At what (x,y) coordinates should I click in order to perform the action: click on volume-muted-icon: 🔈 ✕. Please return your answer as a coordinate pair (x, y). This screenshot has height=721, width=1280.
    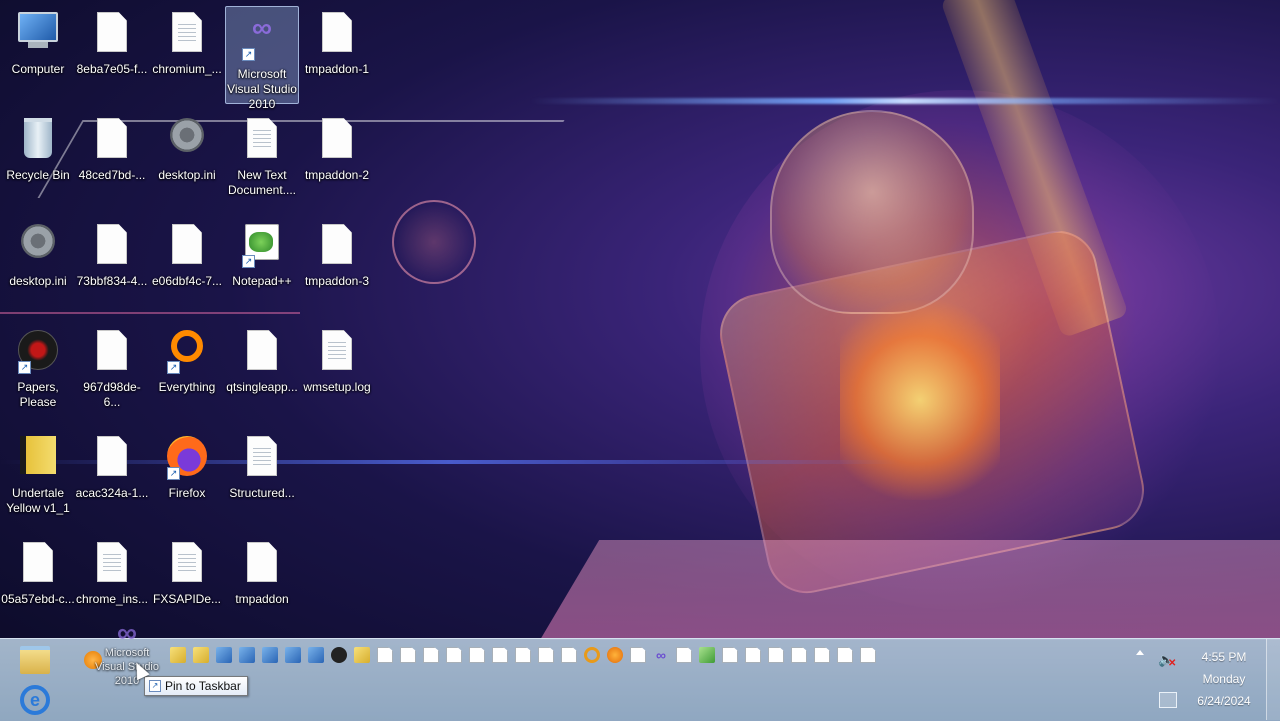
    Looking at the image, I should click on (1167, 660).